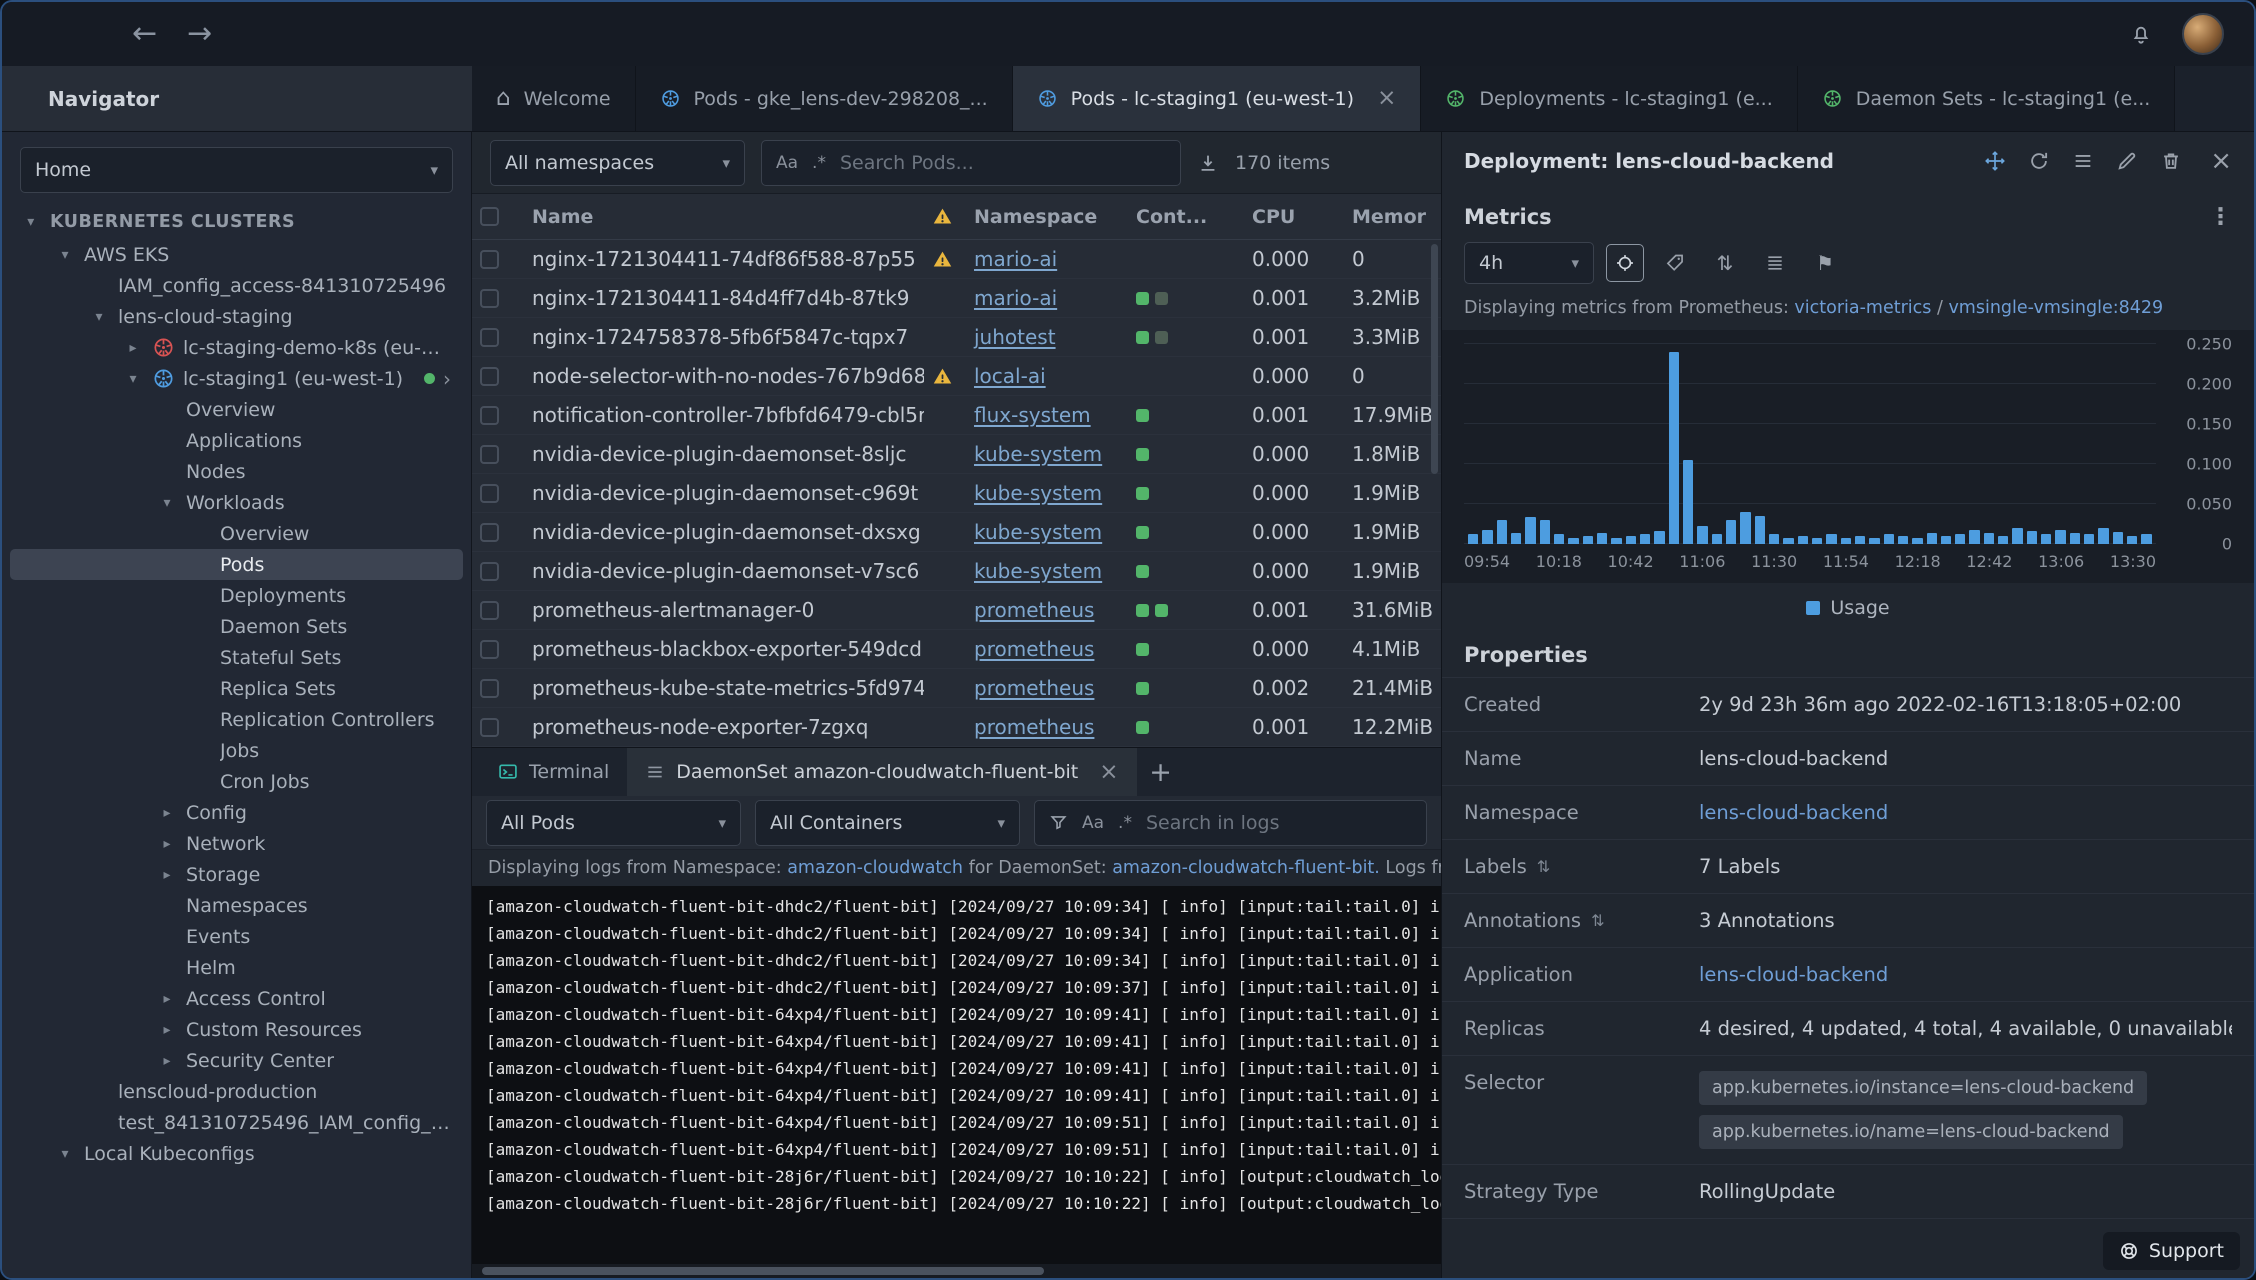 This screenshot has width=2256, height=1280. What do you see at coordinates (236, 1029) in the screenshot?
I see `sidebar-item-custom-resources: ▸ Custom Resources` at bounding box center [236, 1029].